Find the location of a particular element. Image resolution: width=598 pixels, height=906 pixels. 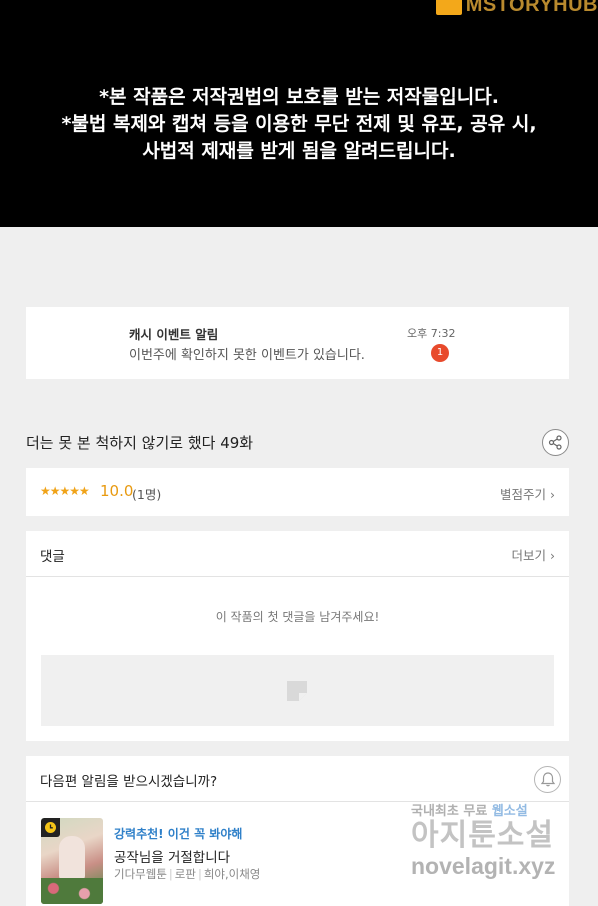

notice-line: *본 작품은 저작권법의 보호를 받는 저작물입니다. is located at coordinates (299, 97).